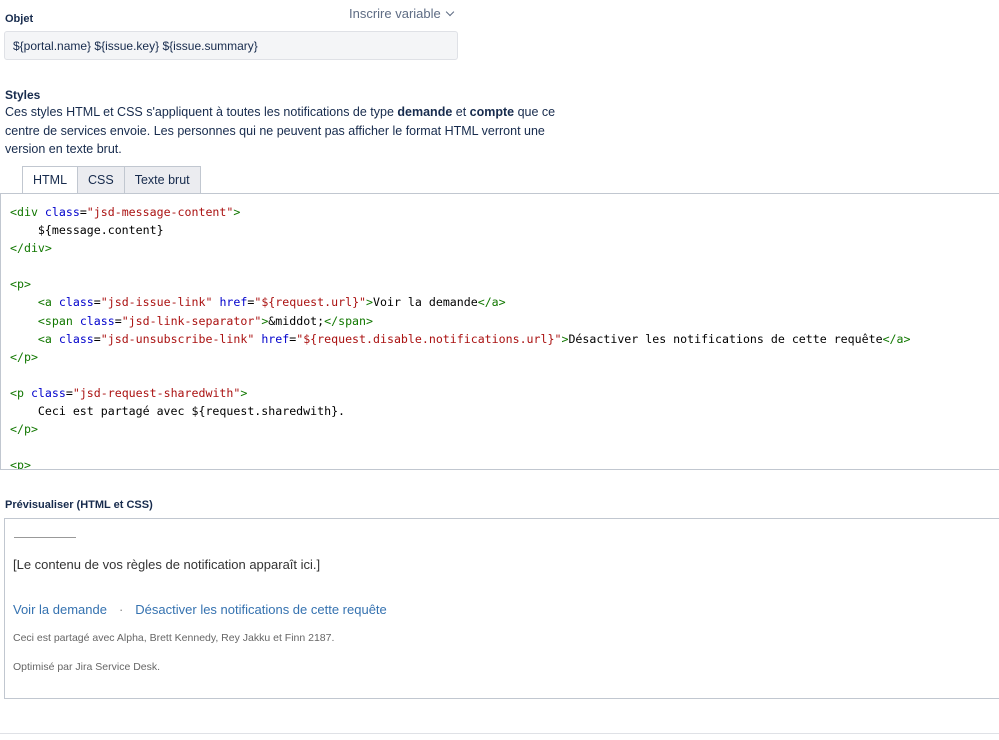  What do you see at coordinates (395, 13) in the screenshot?
I see `insert-variable-label: Inscrire variable` at bounding box center [395, 13].